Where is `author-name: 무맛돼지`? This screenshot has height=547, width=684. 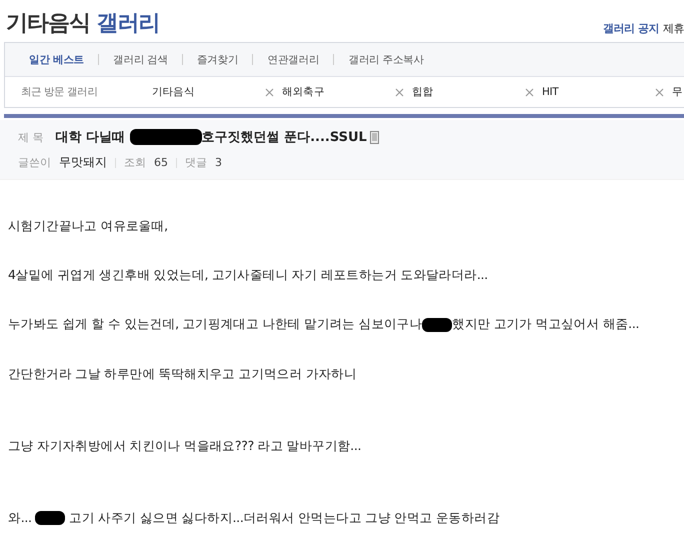 author-name: 무맛돼지 is located at coordinates (83, 162).